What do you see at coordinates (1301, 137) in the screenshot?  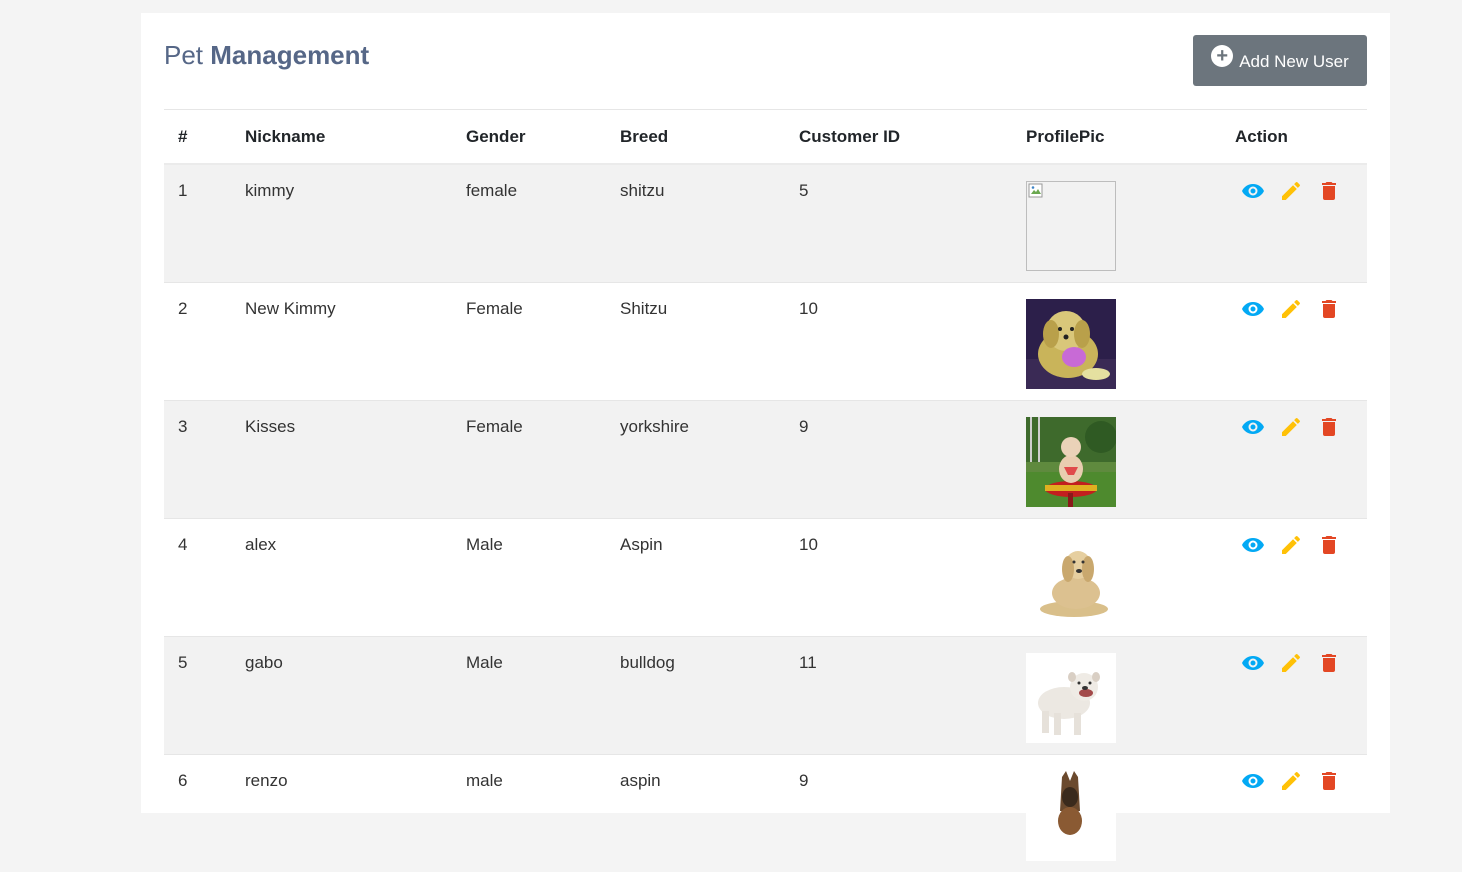 I see `column-header-action: Action` at bounding box center [1301, 137].